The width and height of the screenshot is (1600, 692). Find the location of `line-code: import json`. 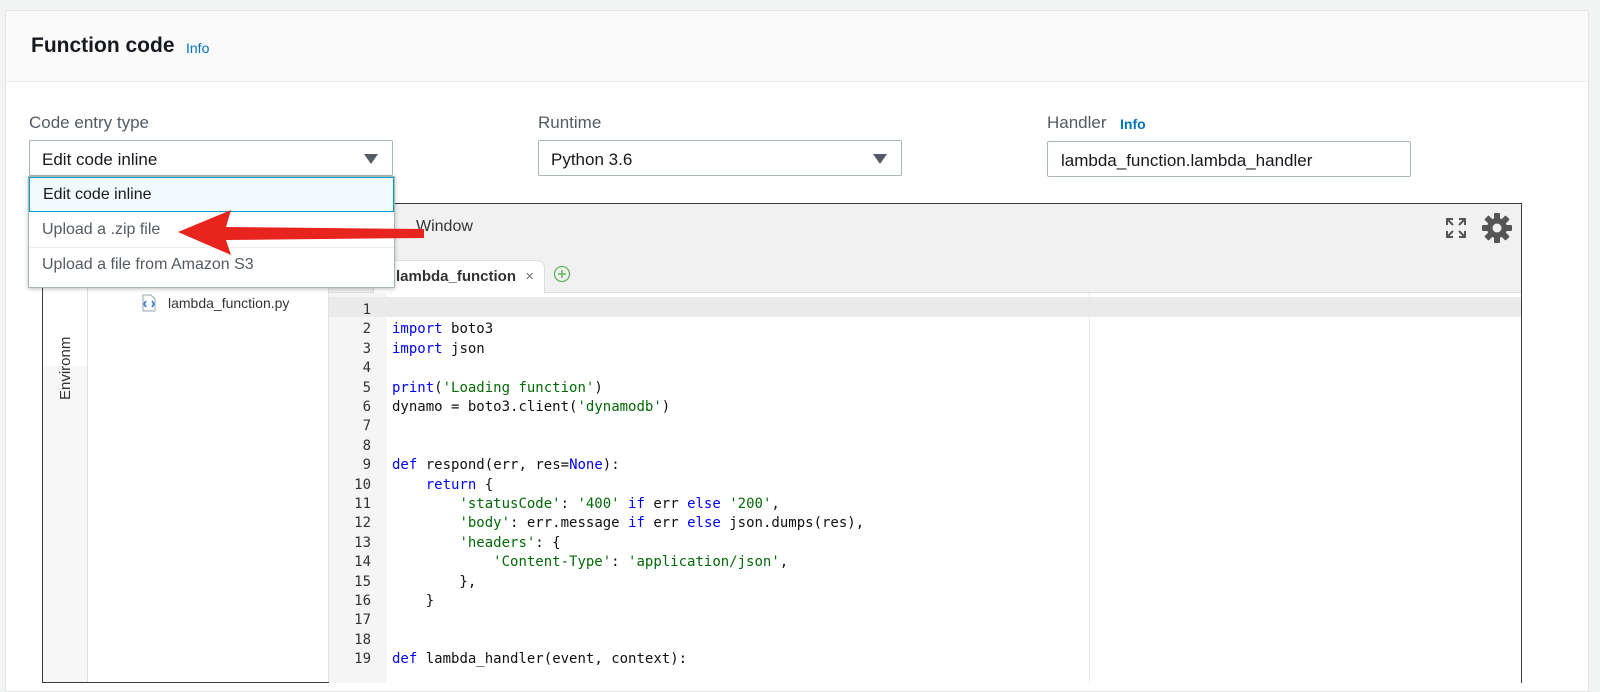

line-code: import json is located at coordinates (438, 348).